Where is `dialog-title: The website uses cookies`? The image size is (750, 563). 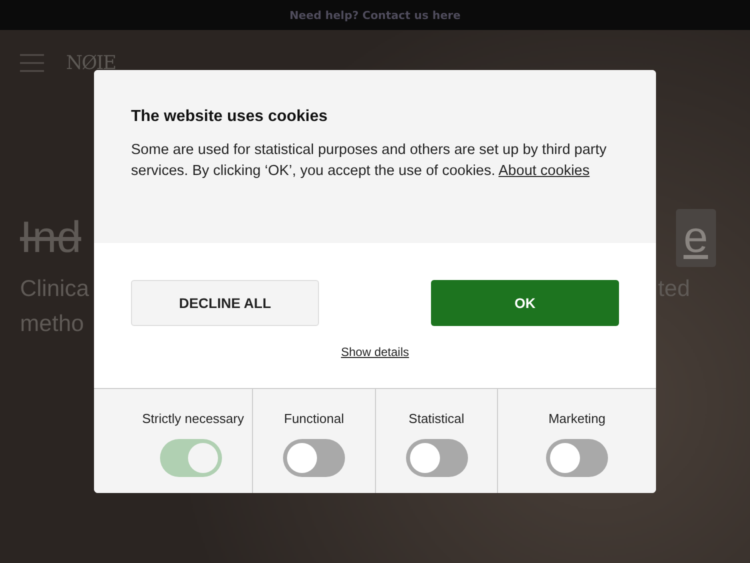 dialog-title: The website uses cookies is located at coordinates (230, 117).